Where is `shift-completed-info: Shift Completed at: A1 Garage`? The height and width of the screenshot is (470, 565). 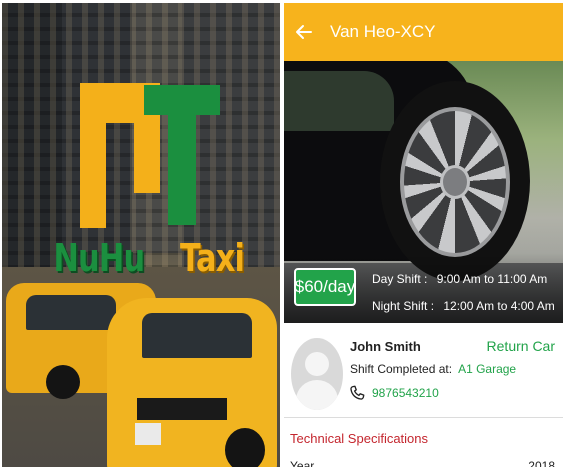 shift-completed-info: Shift Completed at: A1 Garage is located at coordinates (433, 369).